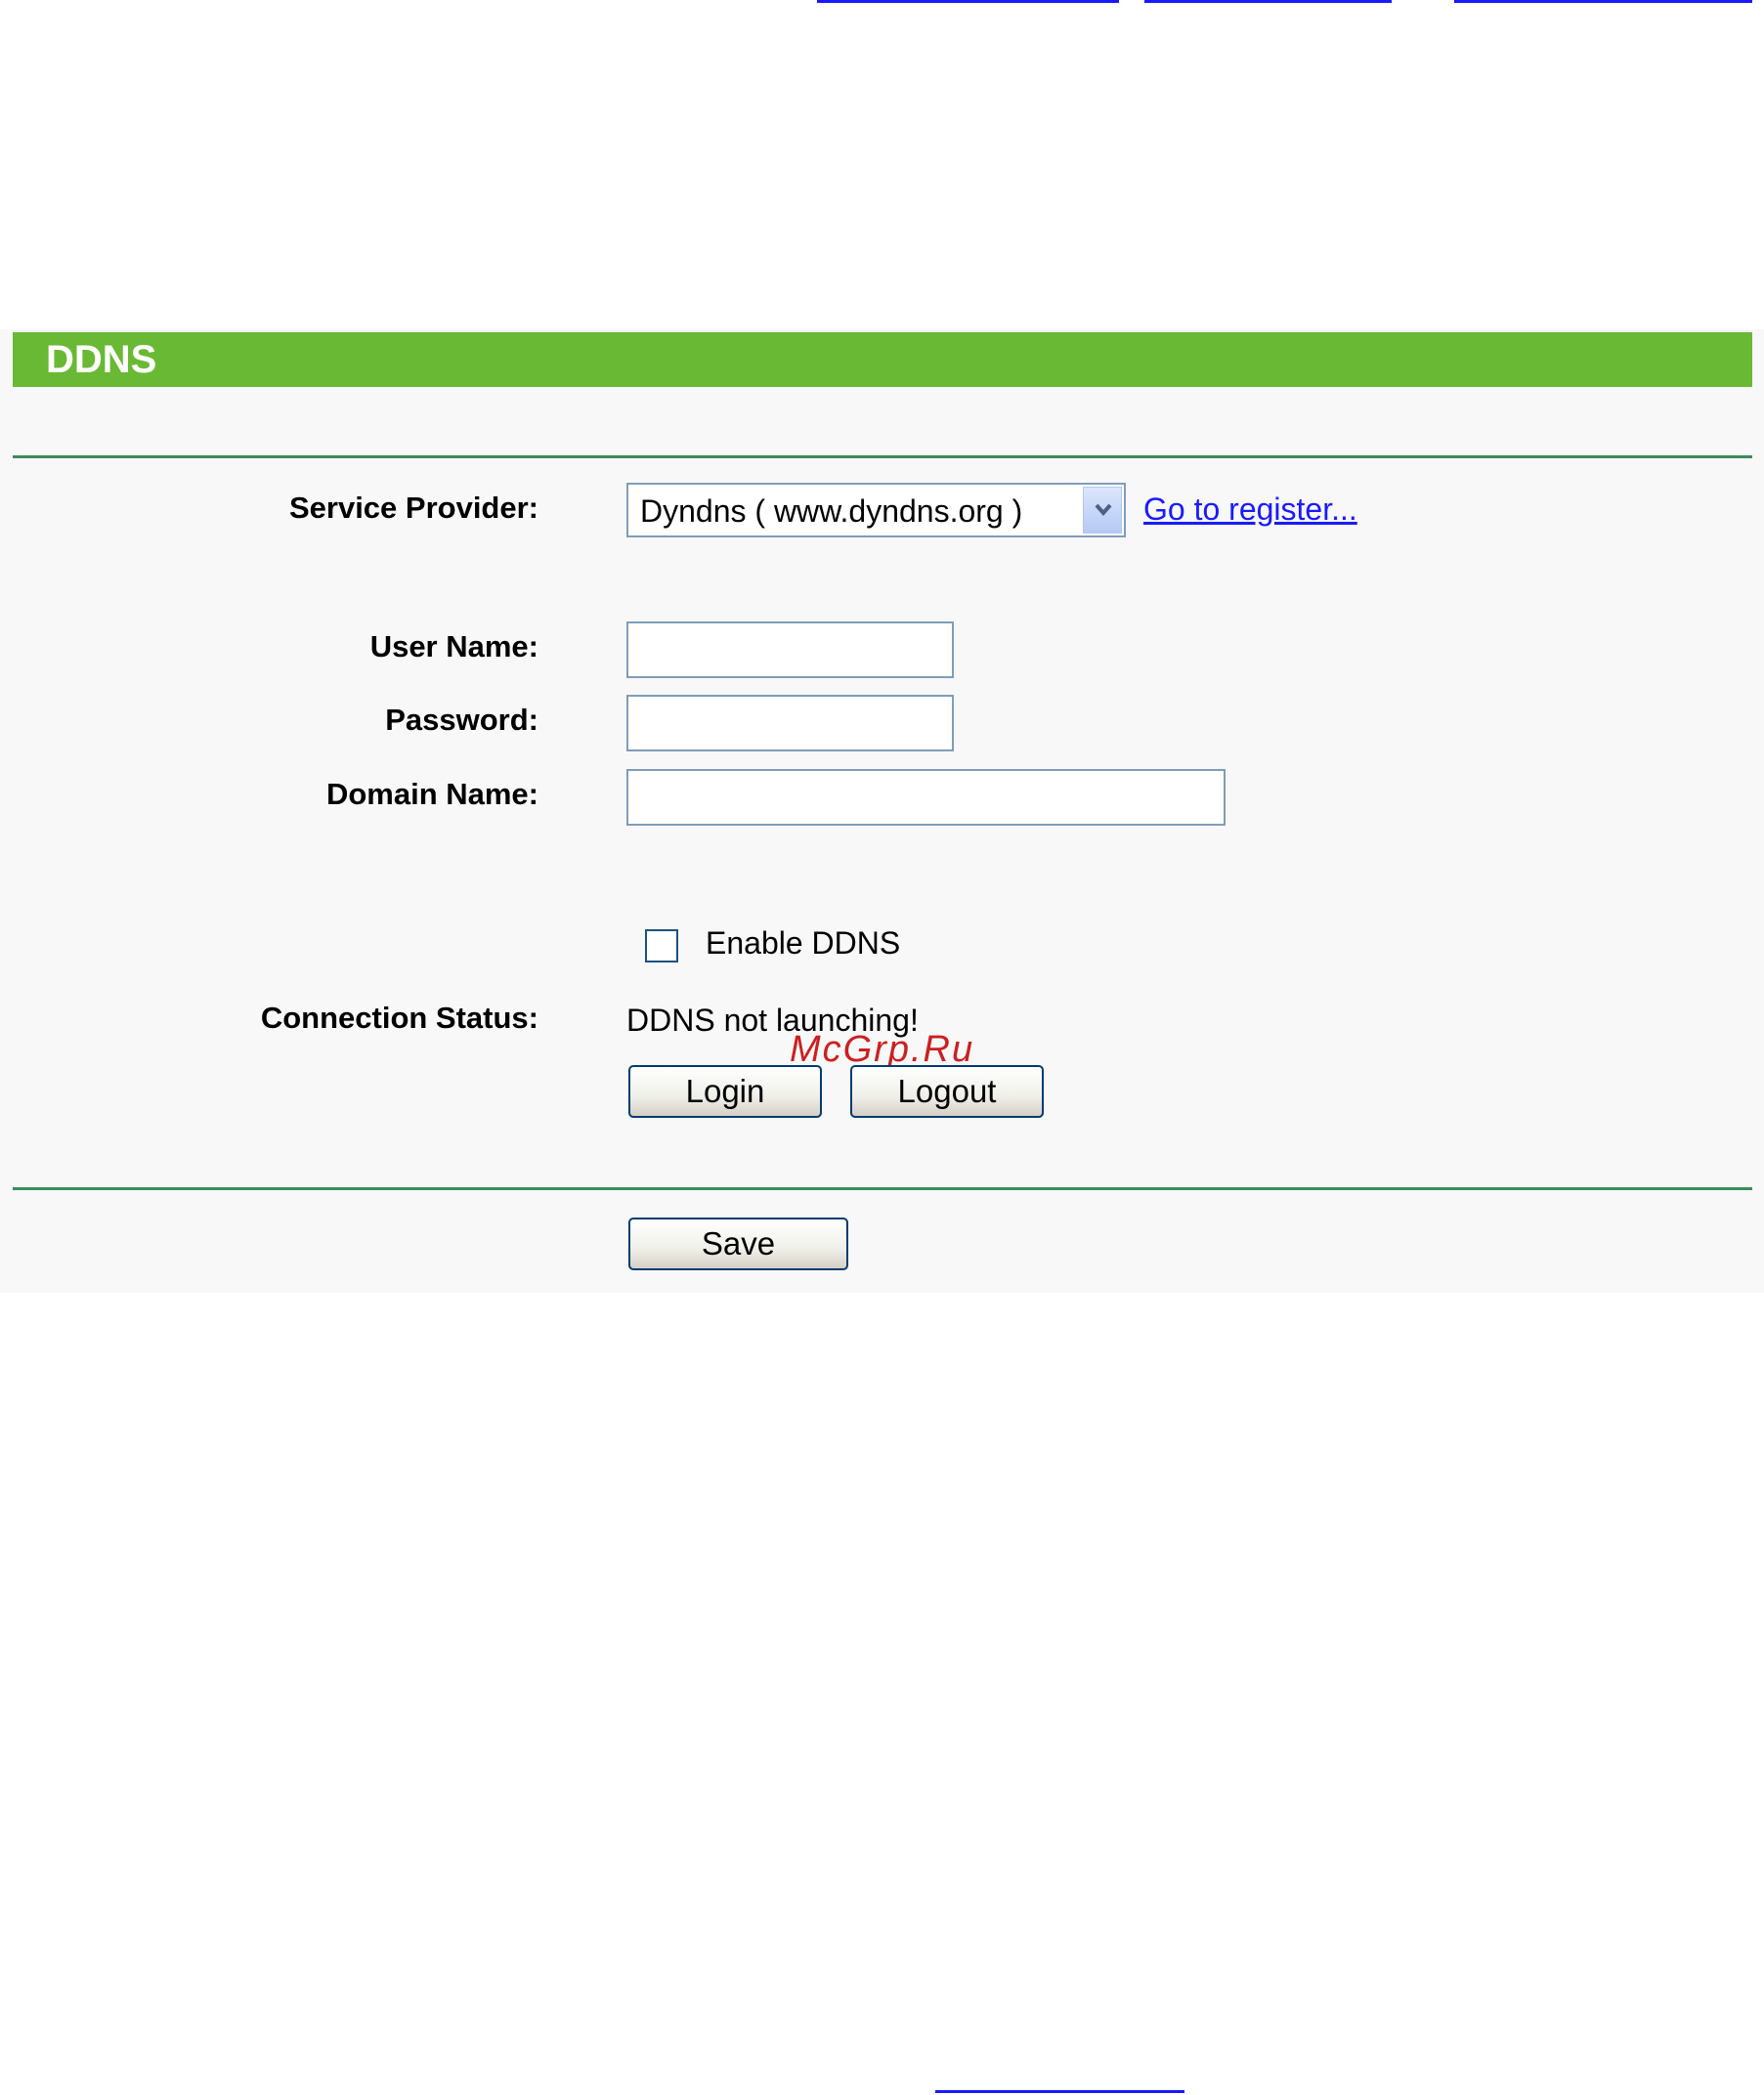 The image size is (1764, 2095). I want to click on password-input, so click(790, 723).